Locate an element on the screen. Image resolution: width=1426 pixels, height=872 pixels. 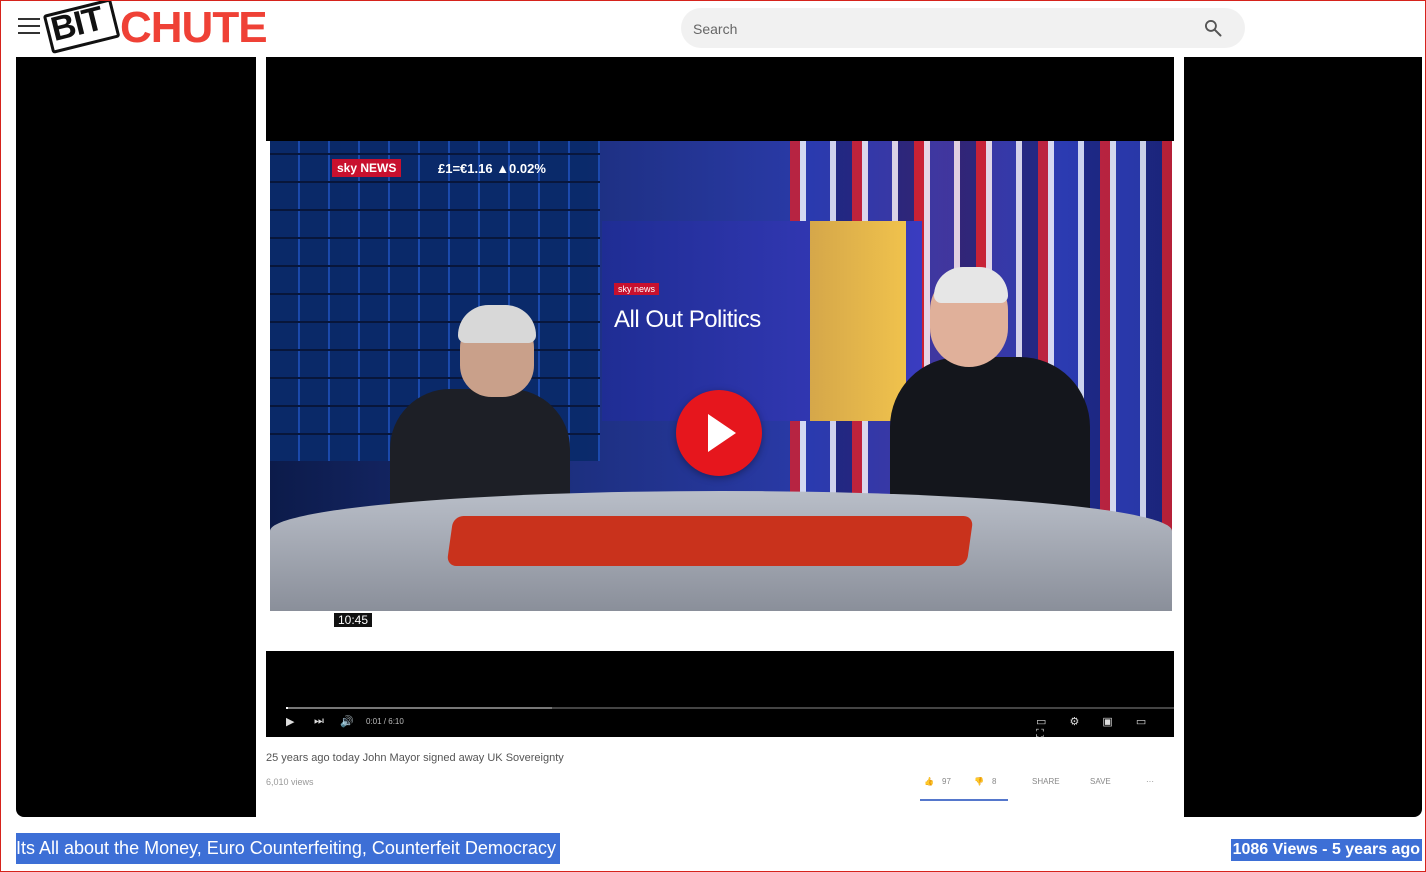
save-label: SAVE is located at coordinates (1100, 781).